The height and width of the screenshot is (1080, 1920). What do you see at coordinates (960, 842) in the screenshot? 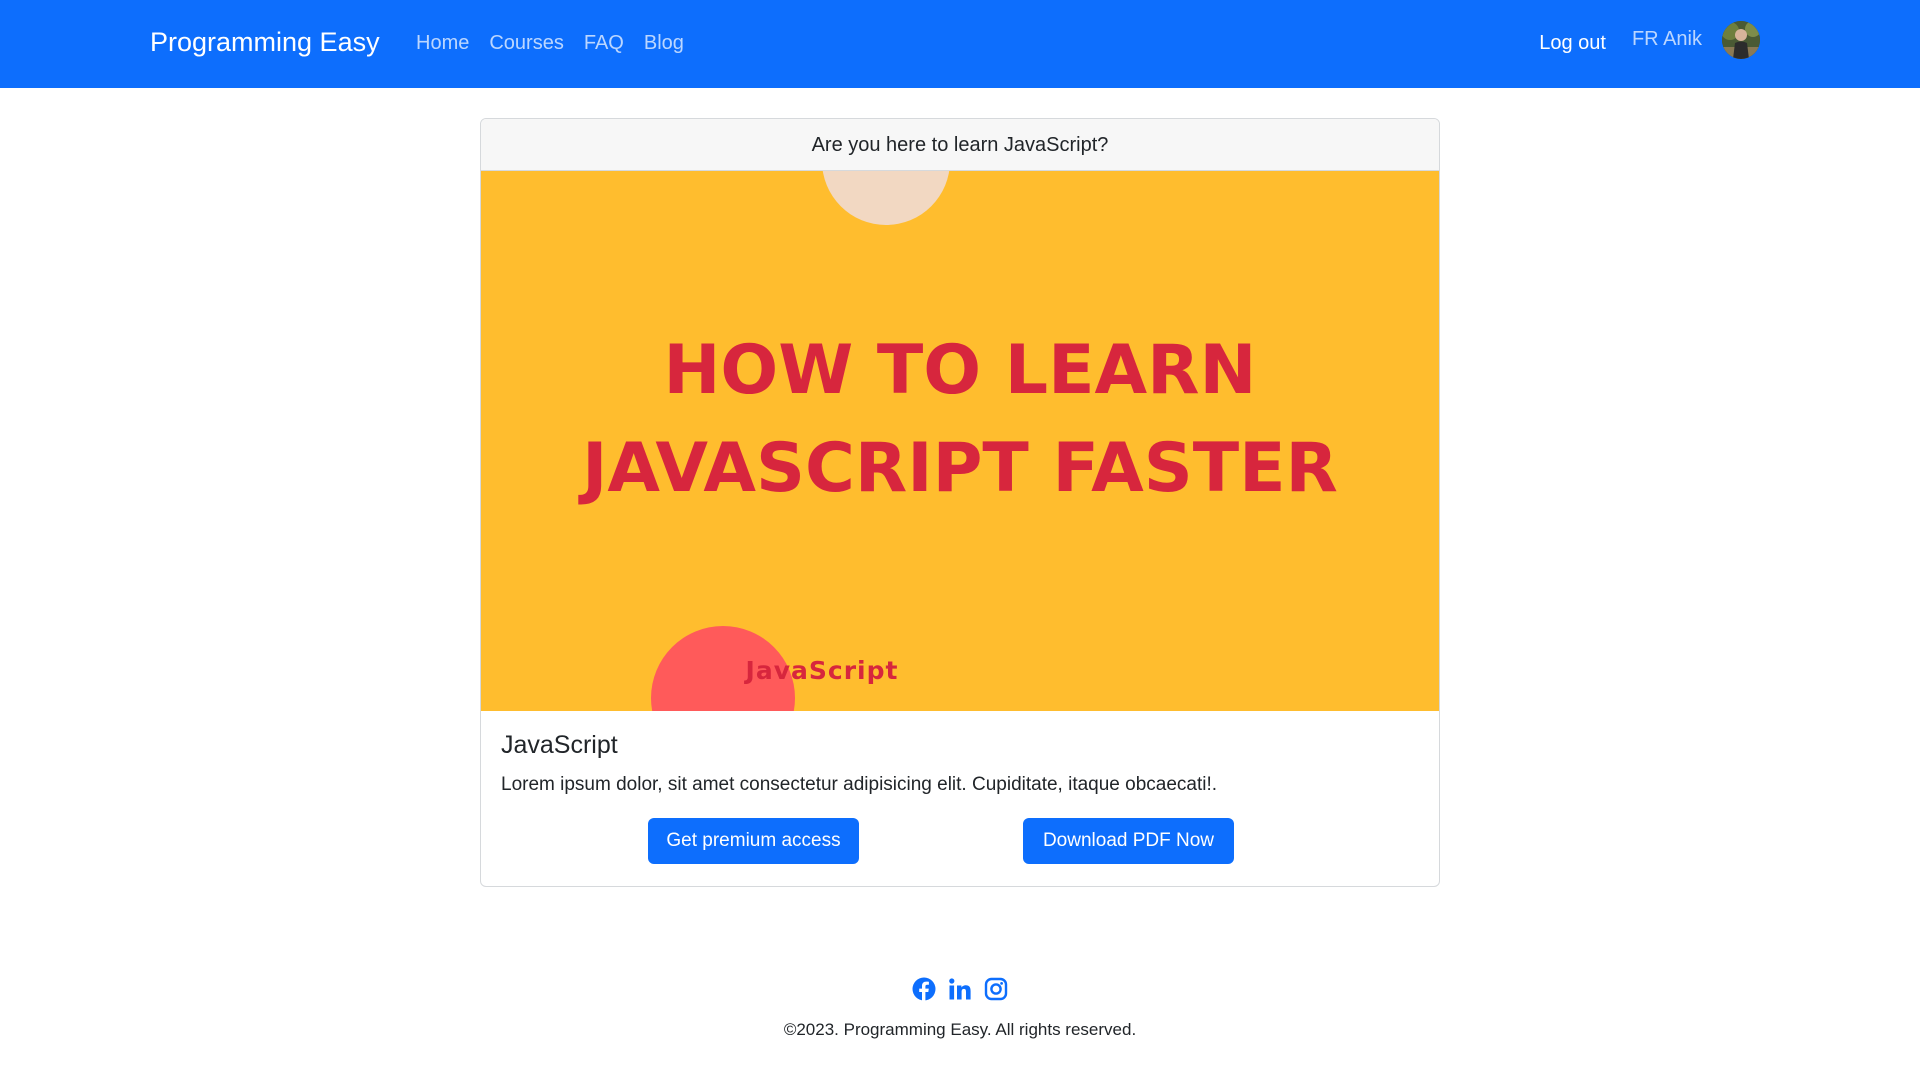
I see `card-actions: Get premium access Download PDF Now` at bounding box center [960, 842].